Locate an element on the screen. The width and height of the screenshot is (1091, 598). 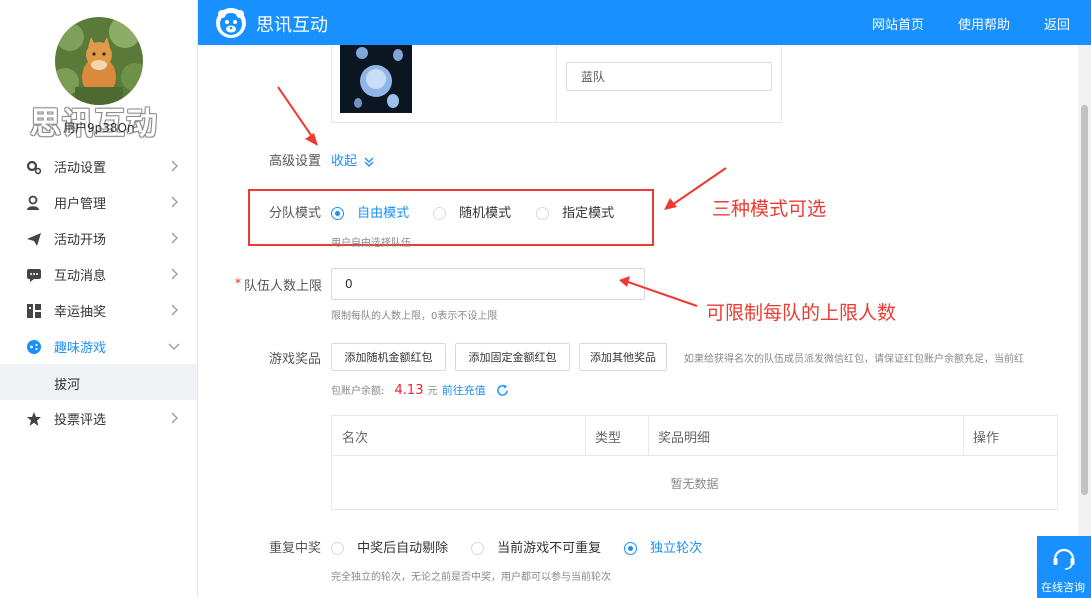
headset-icon is located at coordinates (1064, 559).